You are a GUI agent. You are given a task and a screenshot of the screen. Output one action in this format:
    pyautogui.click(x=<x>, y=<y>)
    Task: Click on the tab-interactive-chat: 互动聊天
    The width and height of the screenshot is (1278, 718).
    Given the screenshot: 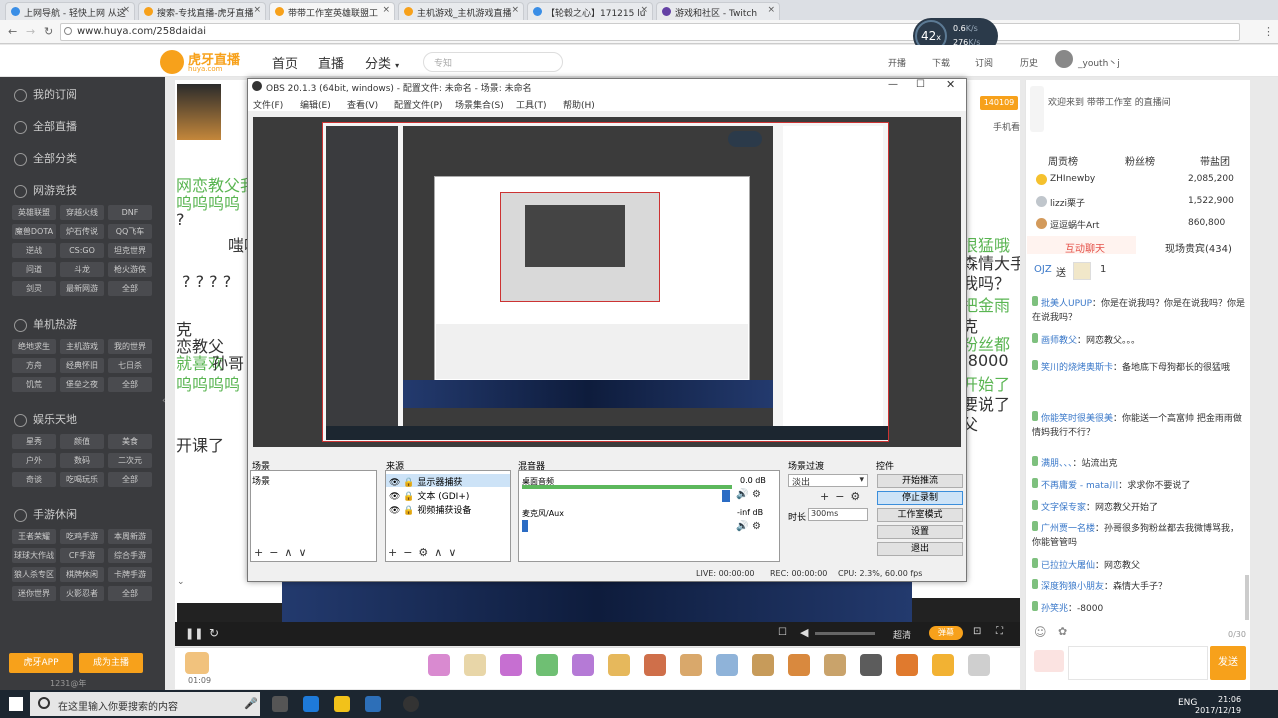 What is the action you would take?
    pyautogui.click(x=1085, y=247)
    